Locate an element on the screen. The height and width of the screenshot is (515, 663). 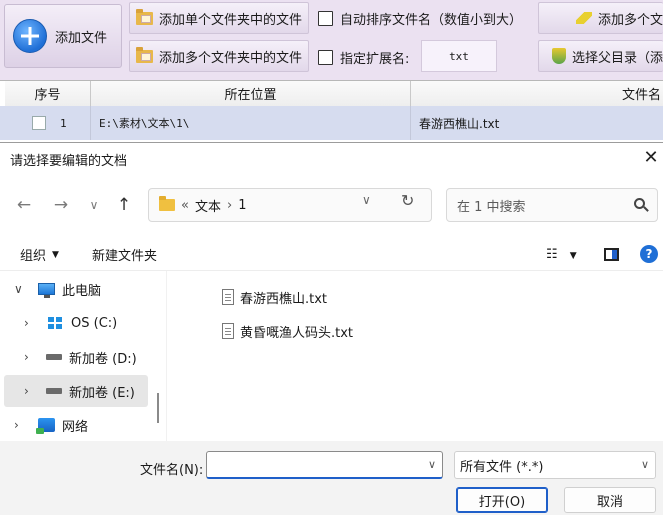
new-folder-button: 新建文件夹 is located at coordinates (124, 254).